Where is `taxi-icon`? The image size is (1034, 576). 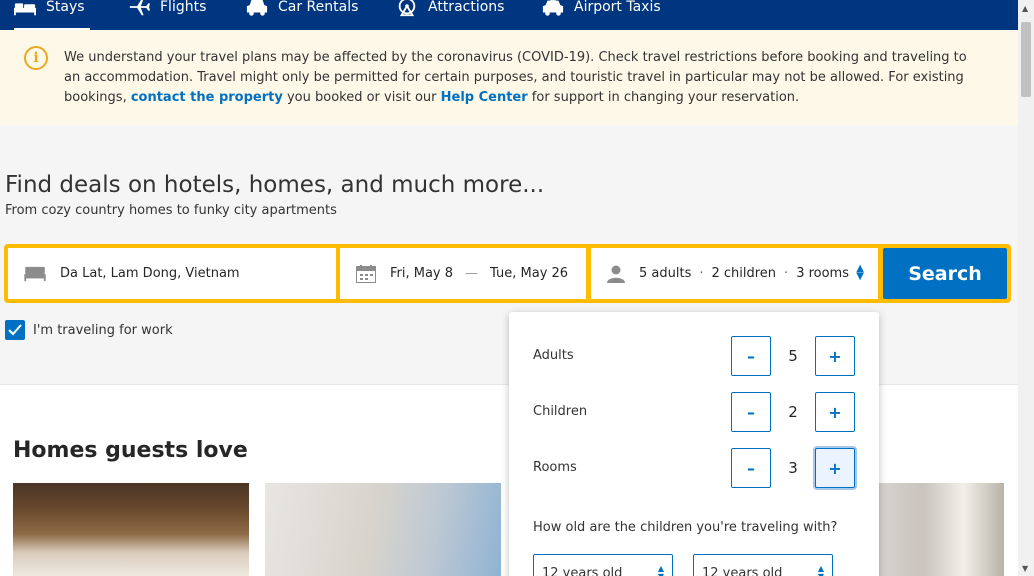
taxi-icon is located at coordinates (553, 8).